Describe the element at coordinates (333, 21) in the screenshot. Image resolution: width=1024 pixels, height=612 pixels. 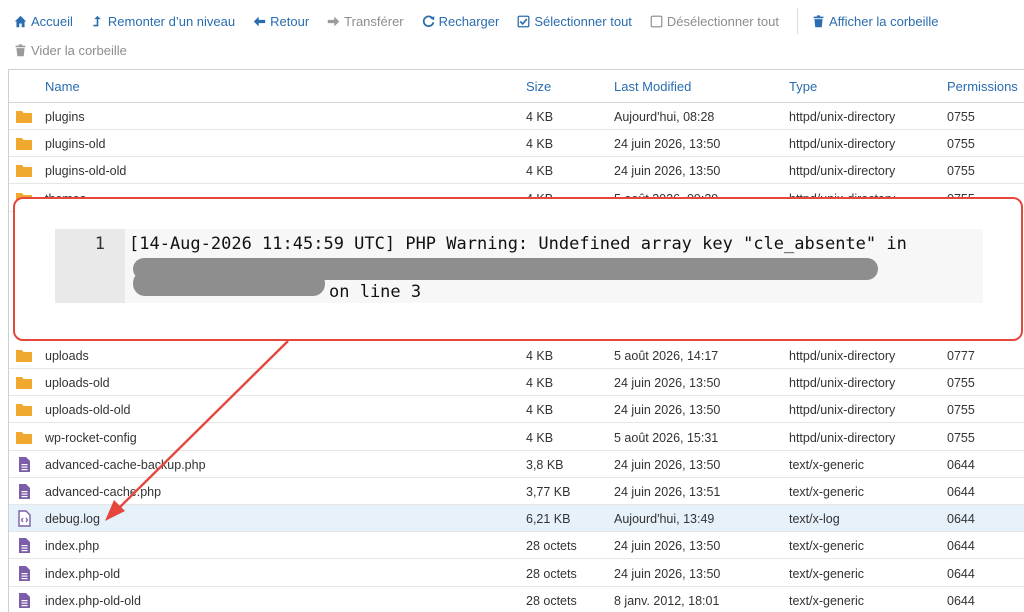
I see `arrow-right-icon` at that location.